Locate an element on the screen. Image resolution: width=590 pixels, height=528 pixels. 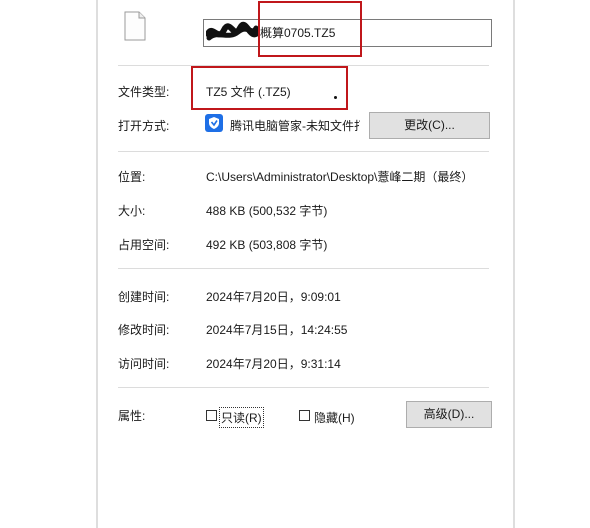
opens-with-app-name: 腾讯电脑管家-未知文件打开助手 is located at coordinates (295, 126).